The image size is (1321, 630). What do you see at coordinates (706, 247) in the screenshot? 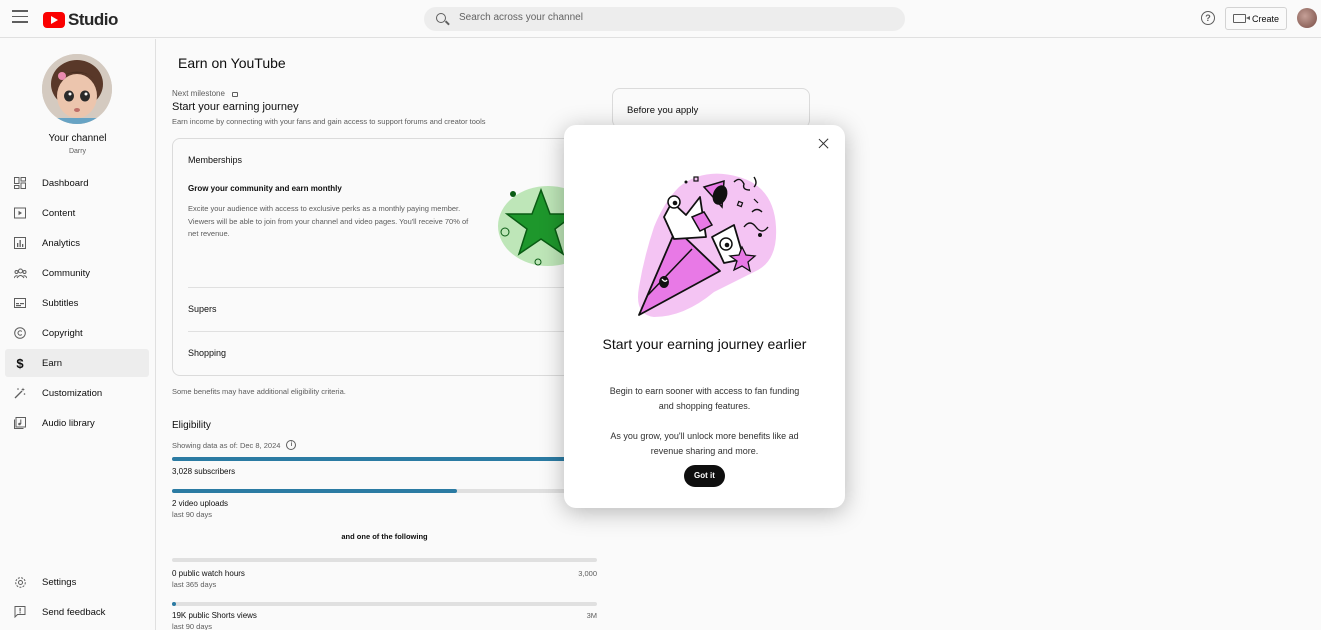
I see `party-popper-illustration` at bounding box center [706, 247].